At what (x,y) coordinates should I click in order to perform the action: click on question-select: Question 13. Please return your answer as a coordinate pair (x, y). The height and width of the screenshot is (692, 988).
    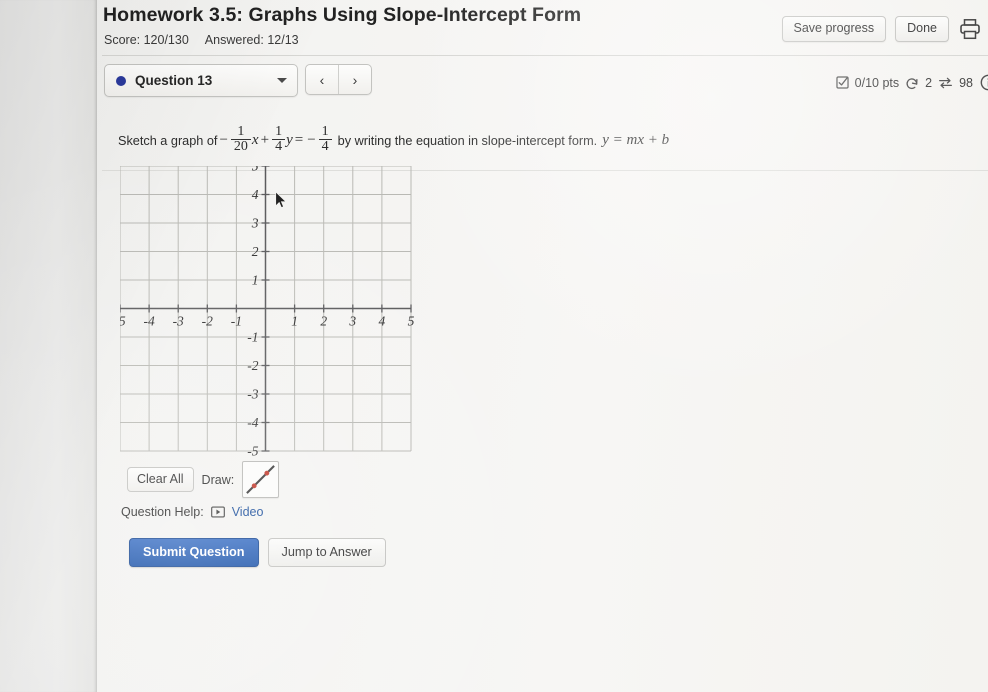
    Looking at the image, I should click on (201, 80).